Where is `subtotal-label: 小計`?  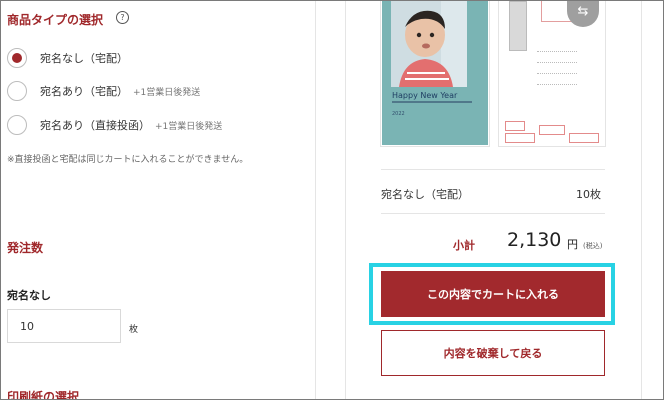 subtotal-label: 小計 is located at coordinates (464, 245).